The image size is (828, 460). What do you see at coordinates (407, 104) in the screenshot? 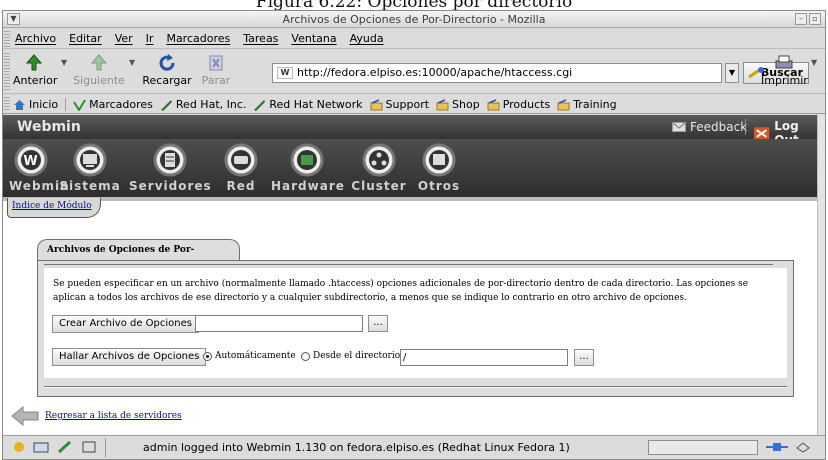
I see `bookmark-label: Support` at bounding box center [407, 104].